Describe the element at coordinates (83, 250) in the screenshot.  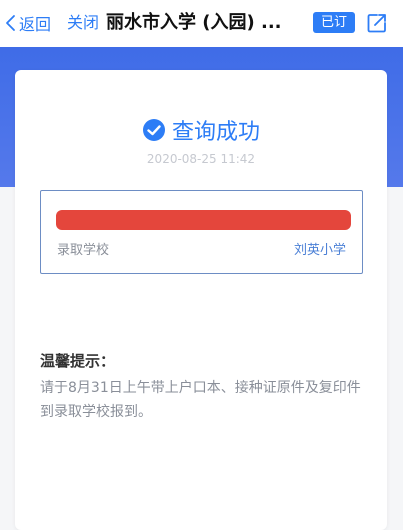
I see `school-label: 录取学校` at that location.